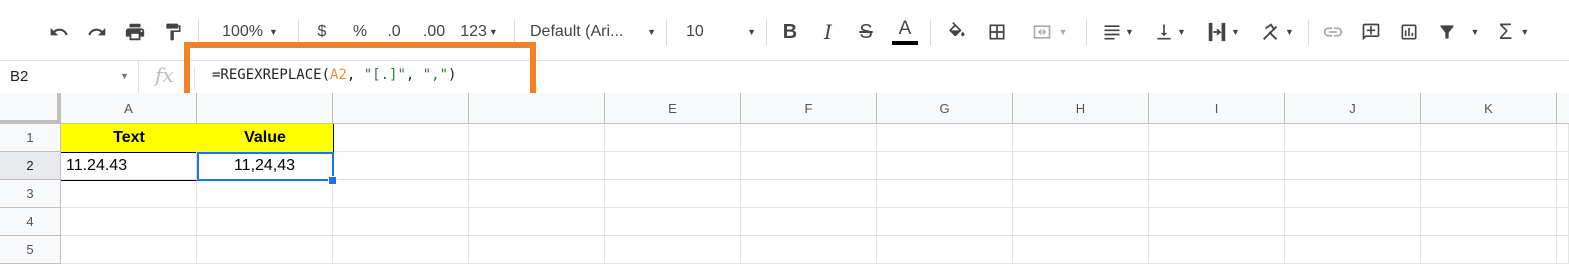 This screenshot has width=1569, height=264. Describe the element at coordinates (1371, 32) in the screenshot. I see `insert-comment-icon` at that location.